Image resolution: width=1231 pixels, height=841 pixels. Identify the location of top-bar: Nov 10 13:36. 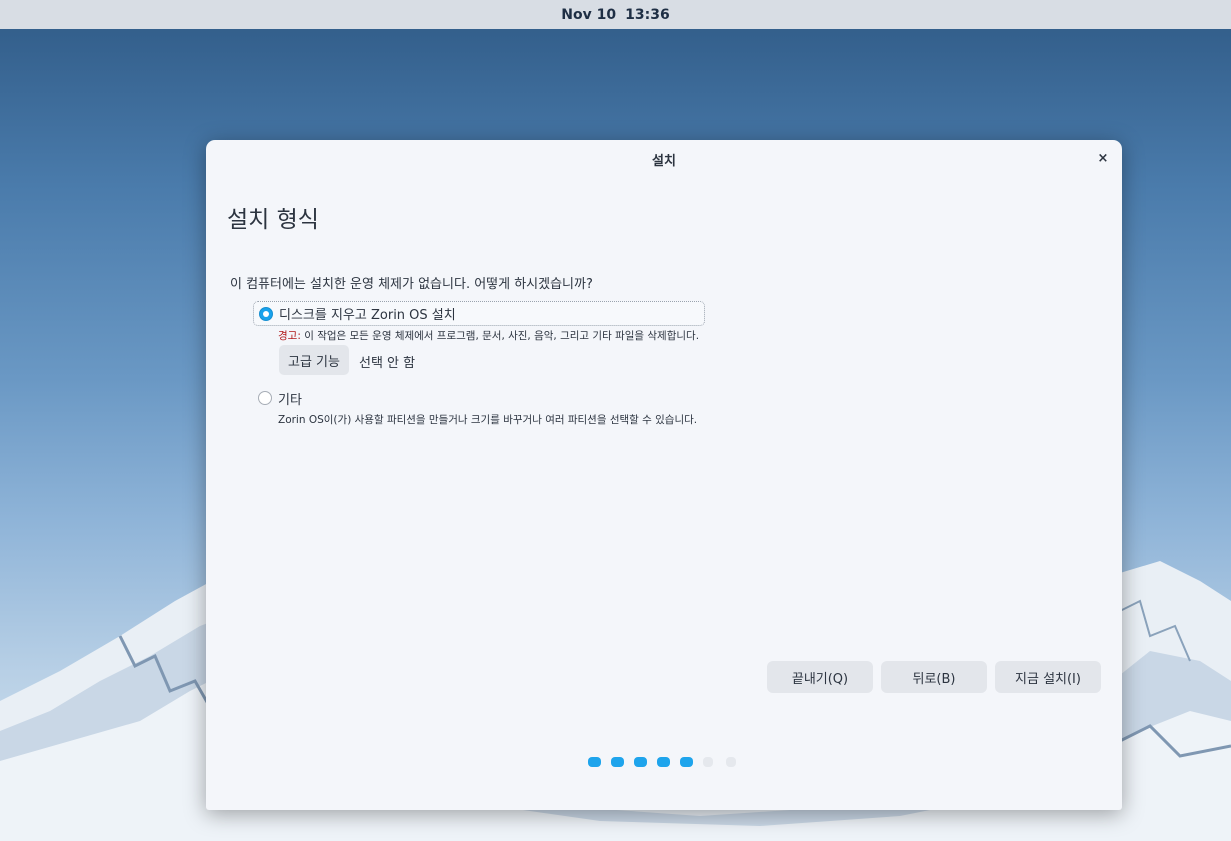
(615, 14).